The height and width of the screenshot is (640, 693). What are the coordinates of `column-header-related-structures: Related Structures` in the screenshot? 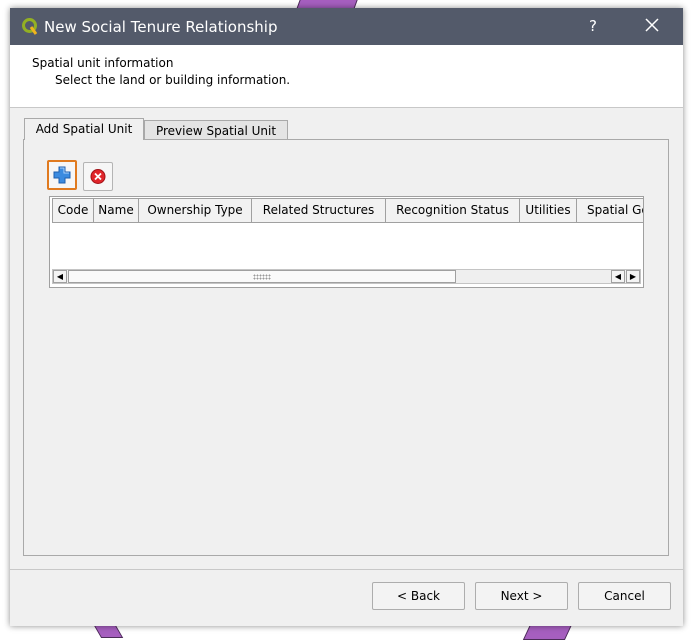 It's located at (319, 210).